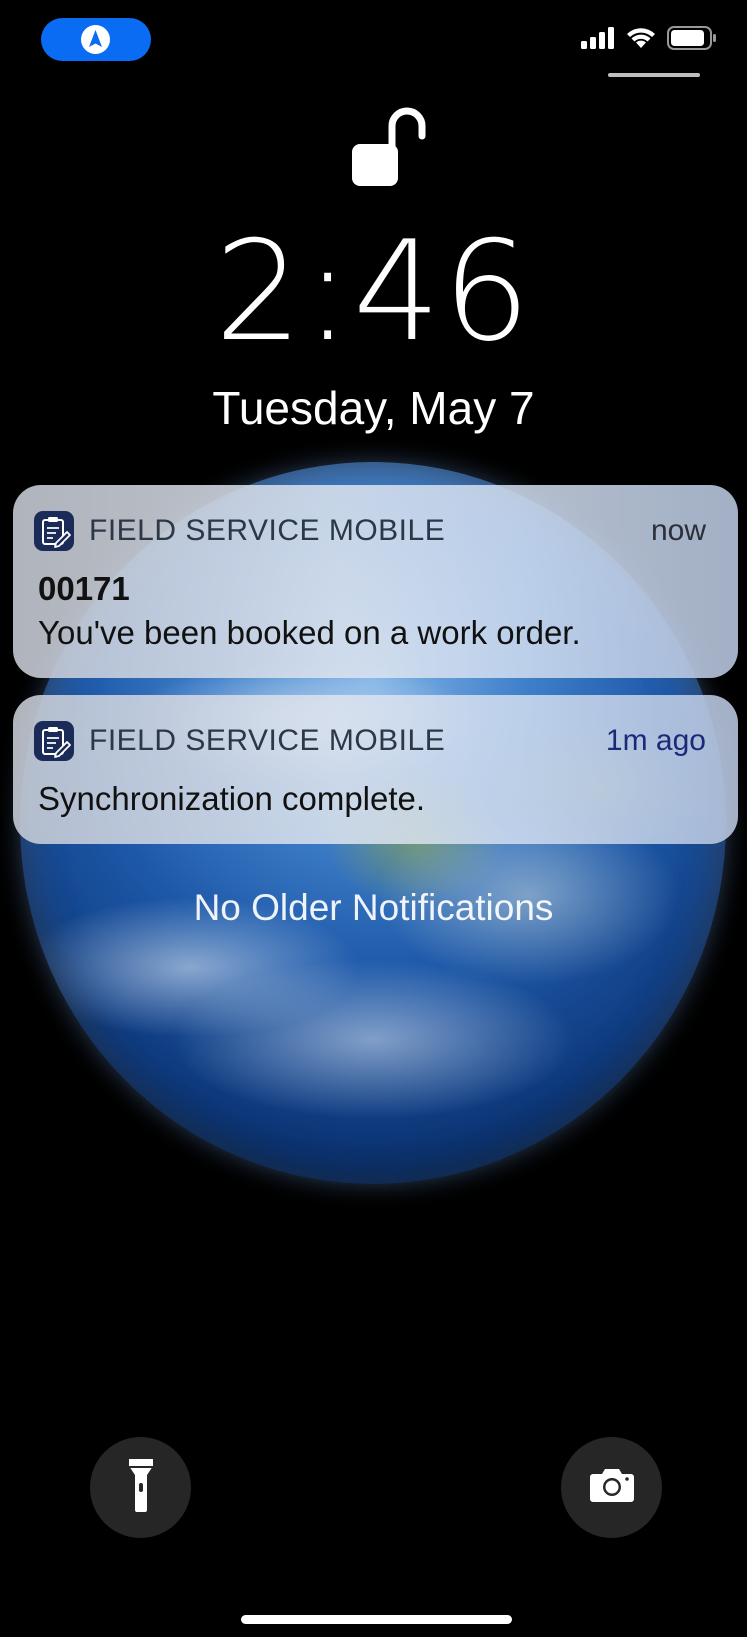 This screenshot has width=747, height=1637. I want to click on lock-screen-date: Tuesday, May 7, so click(373, 408).